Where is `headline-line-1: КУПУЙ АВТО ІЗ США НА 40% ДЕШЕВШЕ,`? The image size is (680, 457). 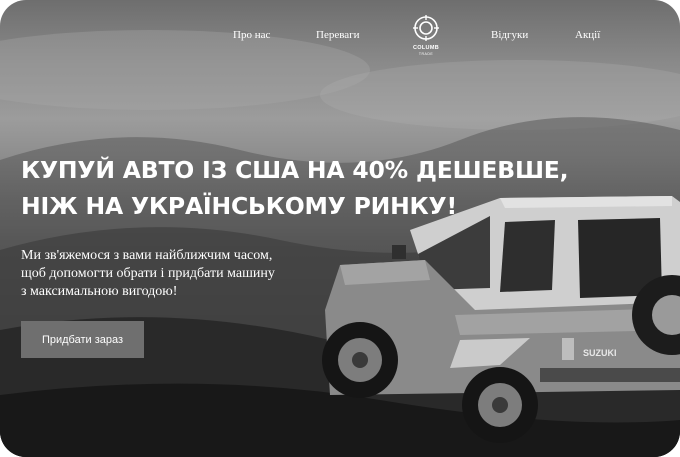
headline-line-1: КУПУЙ АВТО ІЗ США НА 40% ДЕШЕВШЕ, is located at coordinates (295, 170).